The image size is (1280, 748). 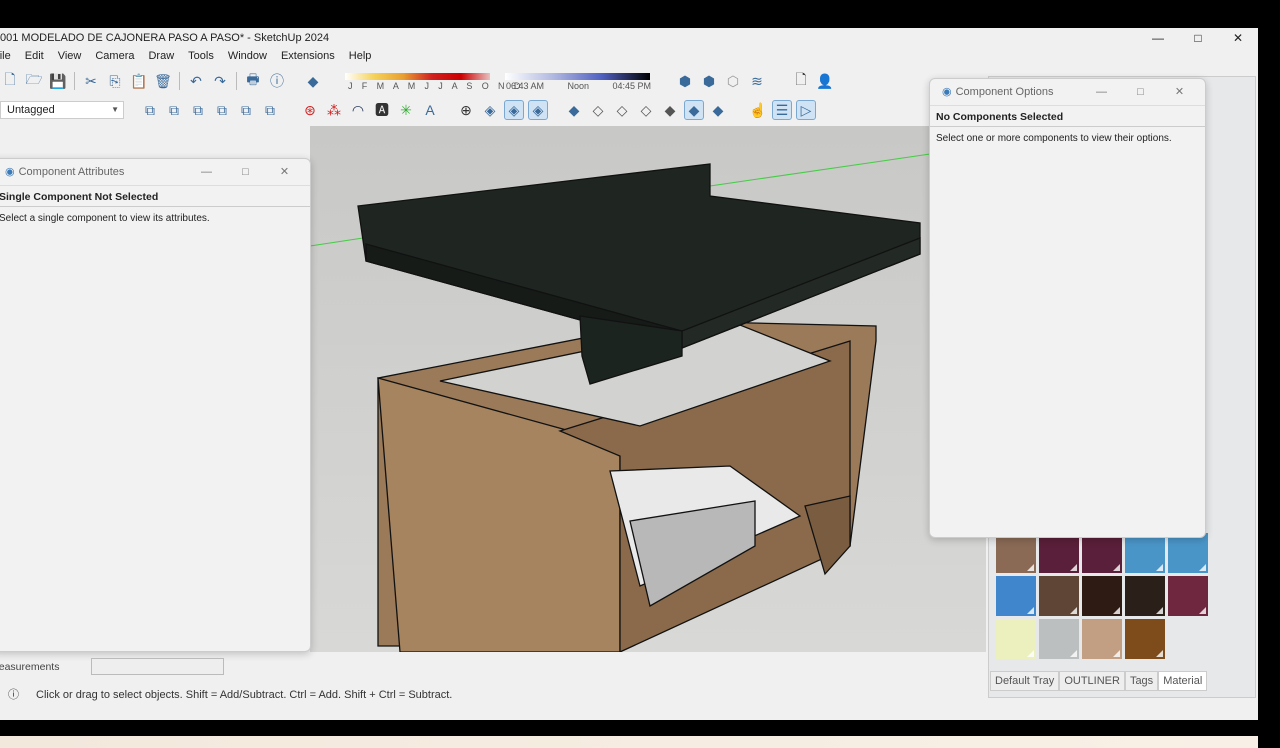 I want to click on menu-file: File, so click(x=9, y=56).